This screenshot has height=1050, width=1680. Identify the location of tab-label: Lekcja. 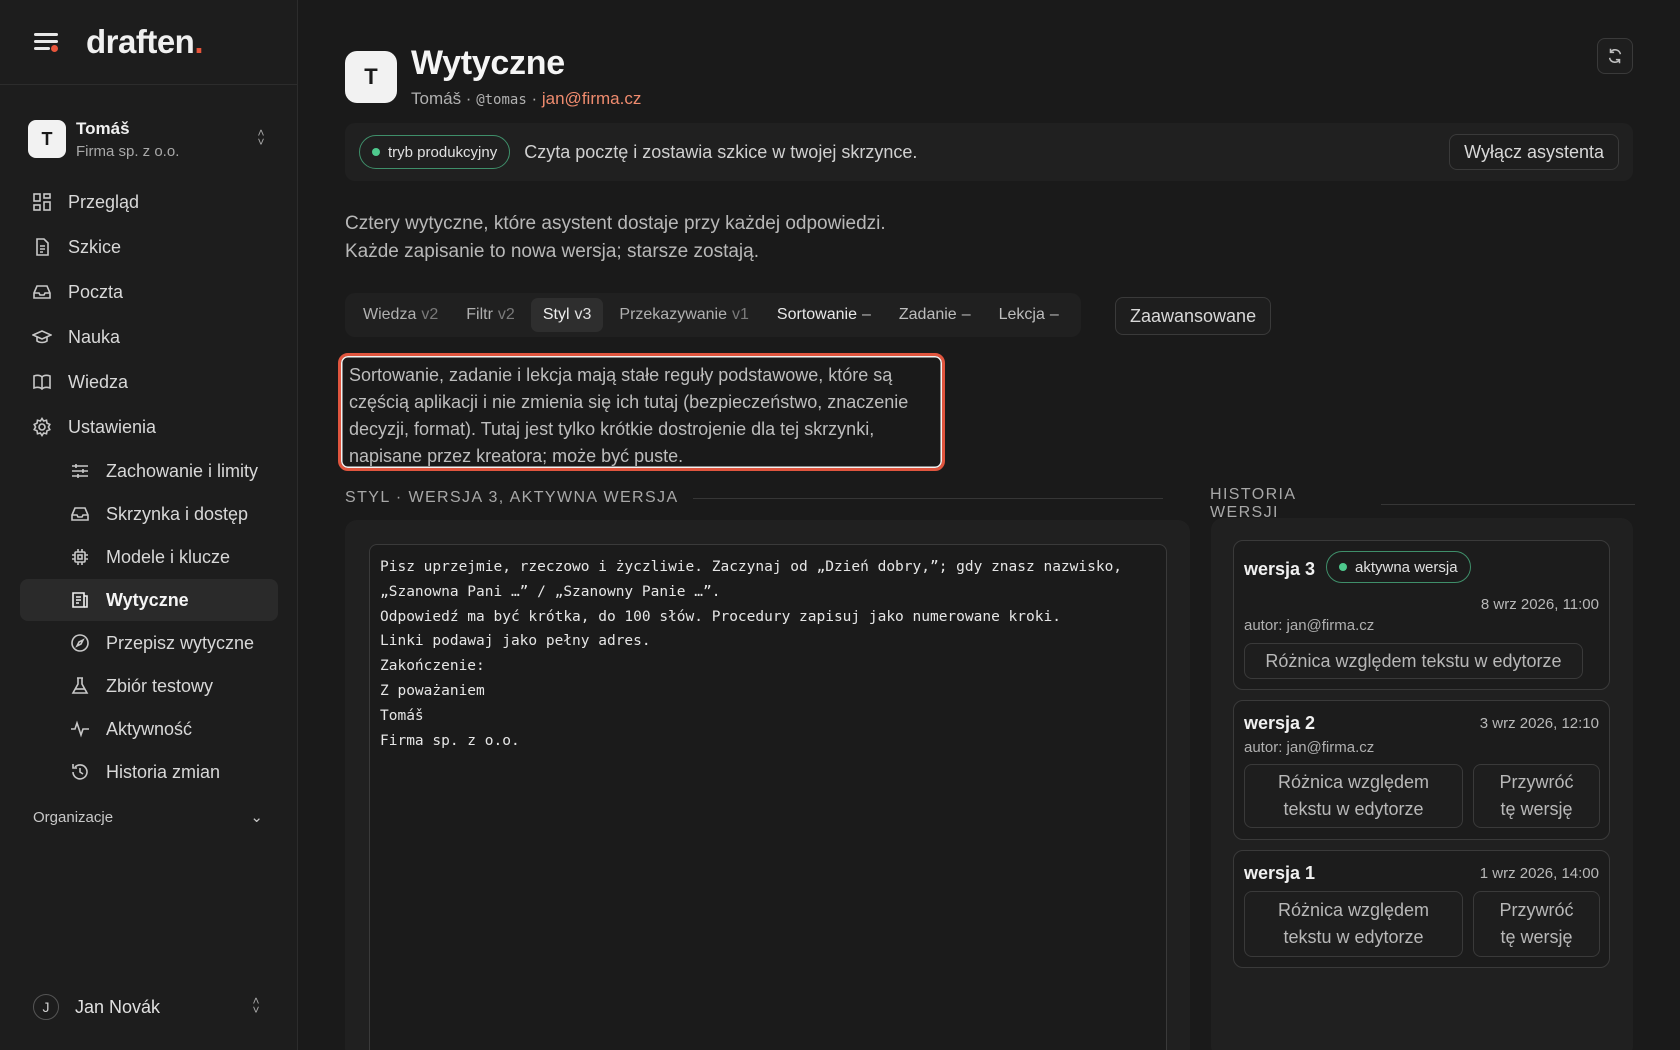
(1021, 314).